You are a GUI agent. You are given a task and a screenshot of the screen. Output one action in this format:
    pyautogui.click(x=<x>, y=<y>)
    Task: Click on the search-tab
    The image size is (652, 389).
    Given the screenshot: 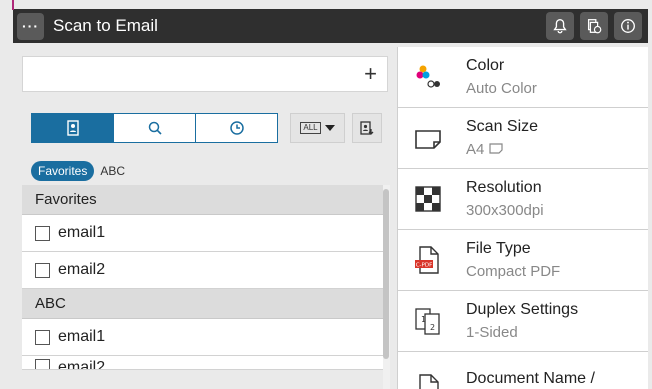 What is the action you would take?
    pyautogui.click(x=154, y=128)
    